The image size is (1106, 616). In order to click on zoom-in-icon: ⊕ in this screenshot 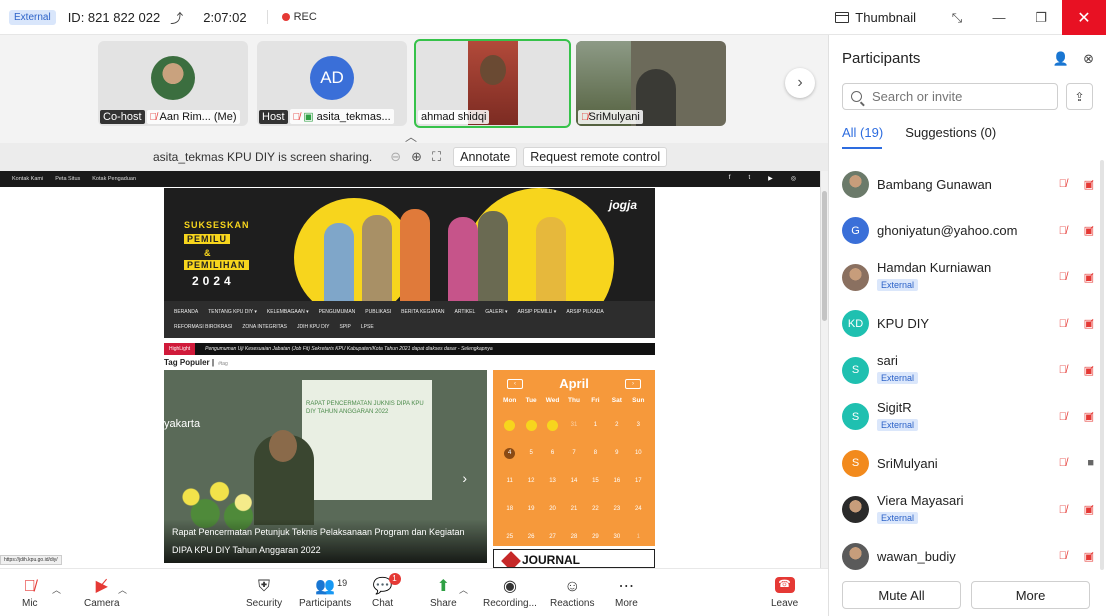, I will do `click(416, 157)`.